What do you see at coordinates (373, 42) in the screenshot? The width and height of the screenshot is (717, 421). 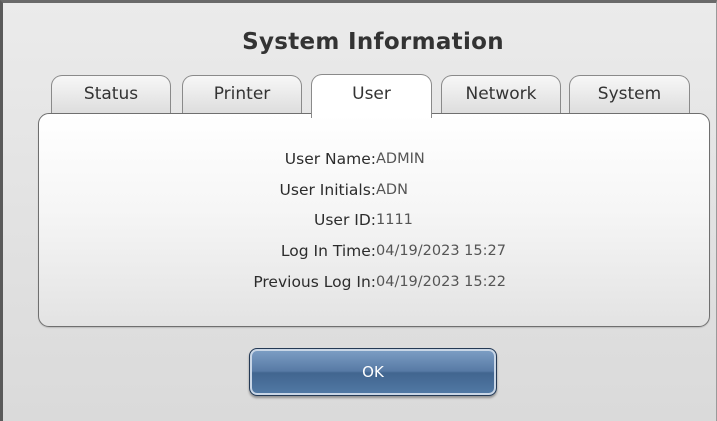 I see `dialog-title: System Information` at bounding box center [373, 42].